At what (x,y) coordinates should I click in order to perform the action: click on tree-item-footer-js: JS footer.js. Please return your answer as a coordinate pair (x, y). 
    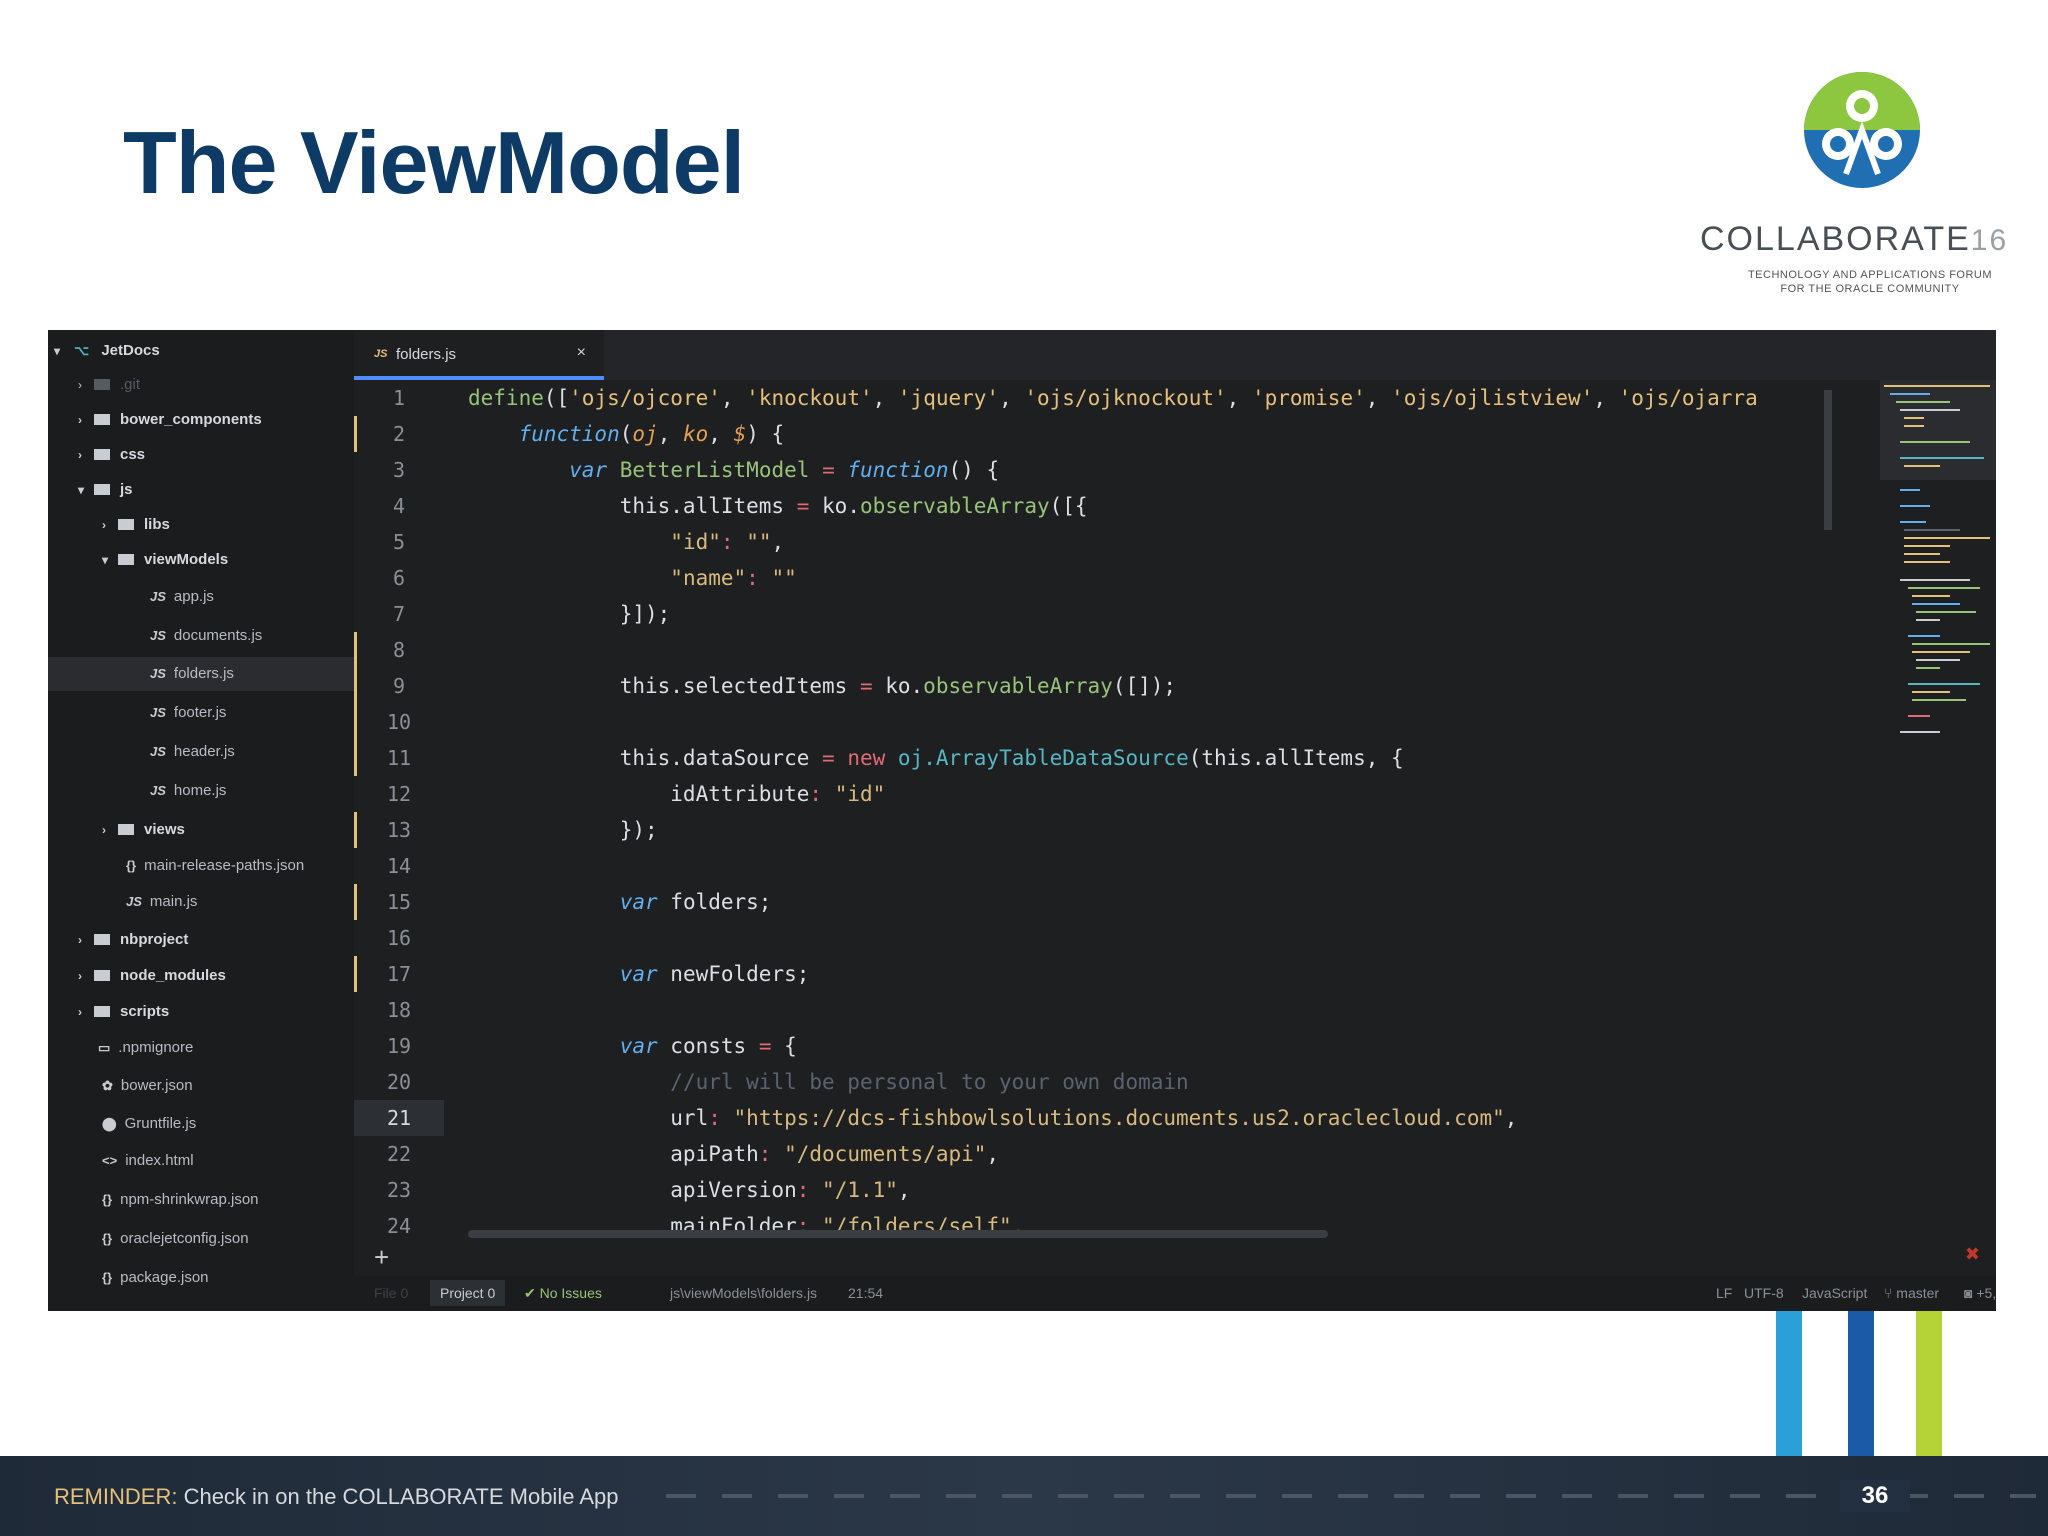
    Looking at the image, I should click on (188, 713).